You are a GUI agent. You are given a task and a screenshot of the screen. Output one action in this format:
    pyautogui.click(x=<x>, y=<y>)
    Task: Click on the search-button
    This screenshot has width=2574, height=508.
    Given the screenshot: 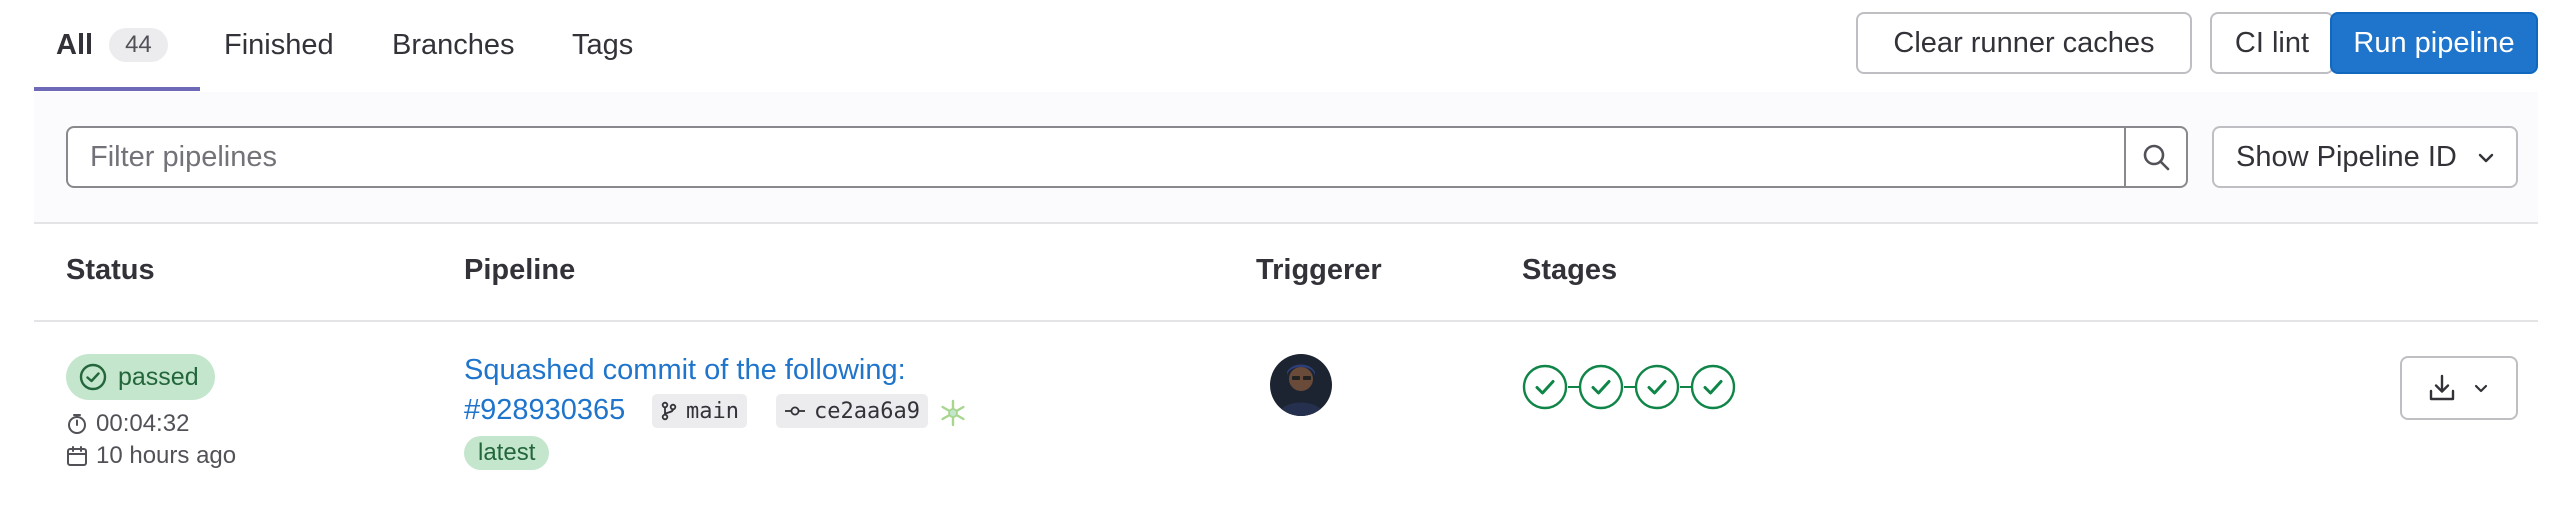 What is the action you would take?
    pyautogui.click(x=2156, y=157)
    